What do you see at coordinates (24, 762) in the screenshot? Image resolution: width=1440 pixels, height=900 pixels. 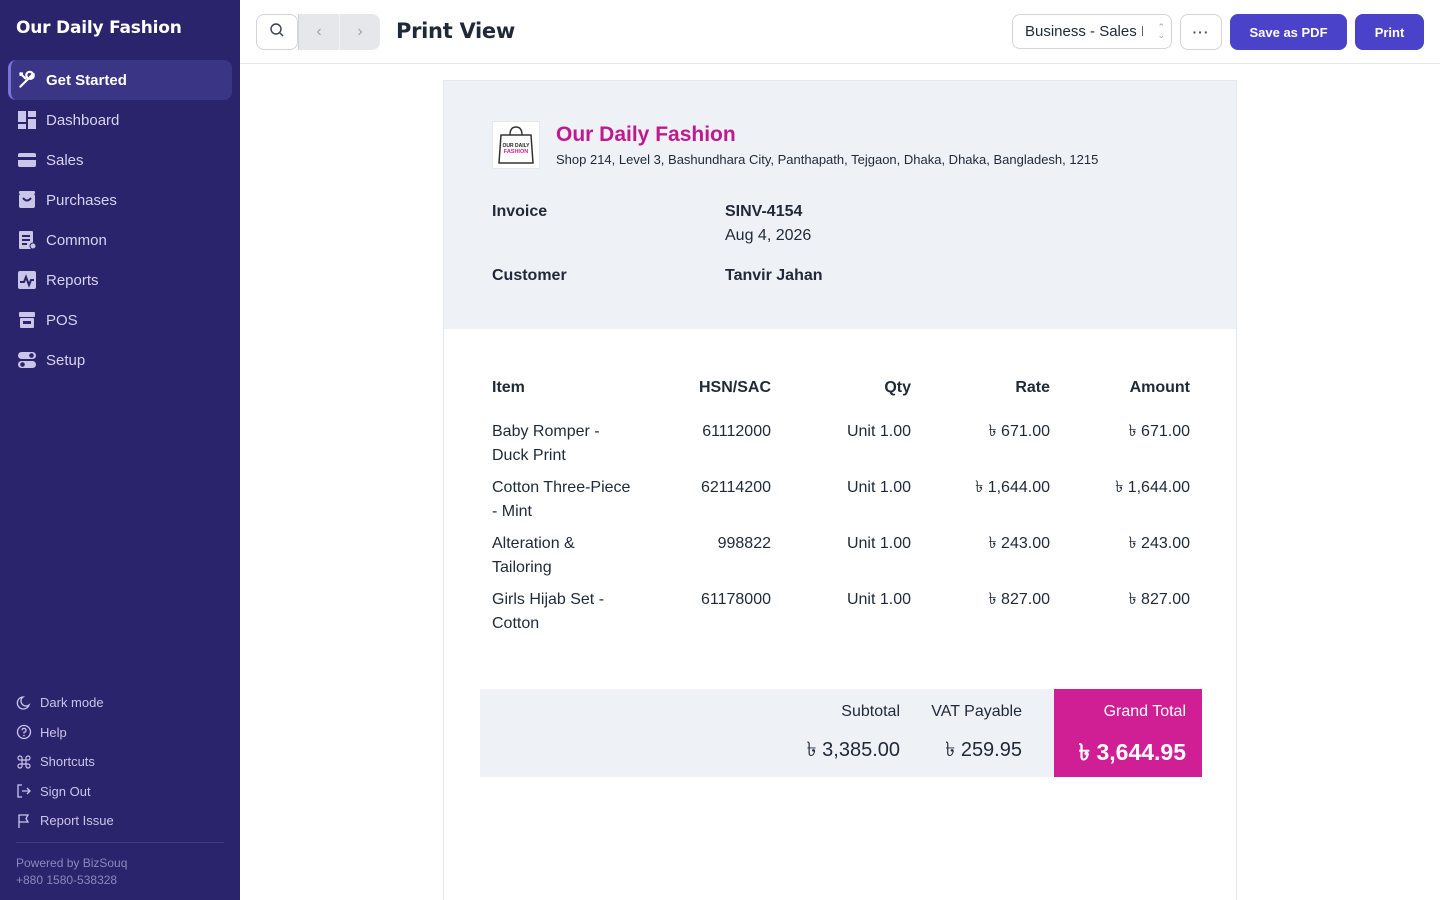 I see `command-icon` at bounding box center [24, 762].